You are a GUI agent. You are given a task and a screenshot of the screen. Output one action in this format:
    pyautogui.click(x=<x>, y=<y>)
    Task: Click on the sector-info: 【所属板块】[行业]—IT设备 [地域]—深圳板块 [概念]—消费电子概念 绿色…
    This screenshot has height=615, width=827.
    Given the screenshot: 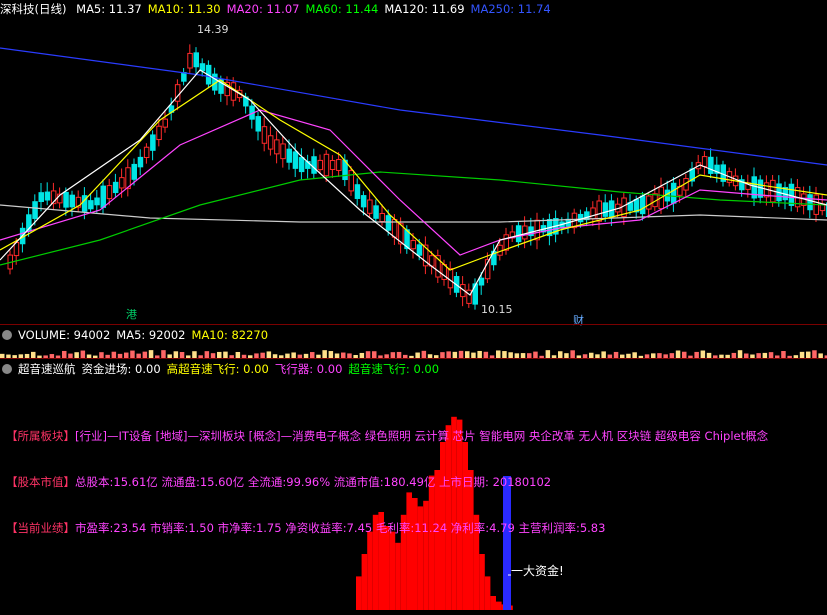 What is the action you would take?
    pyautogui.click(x=387, y=436)
    